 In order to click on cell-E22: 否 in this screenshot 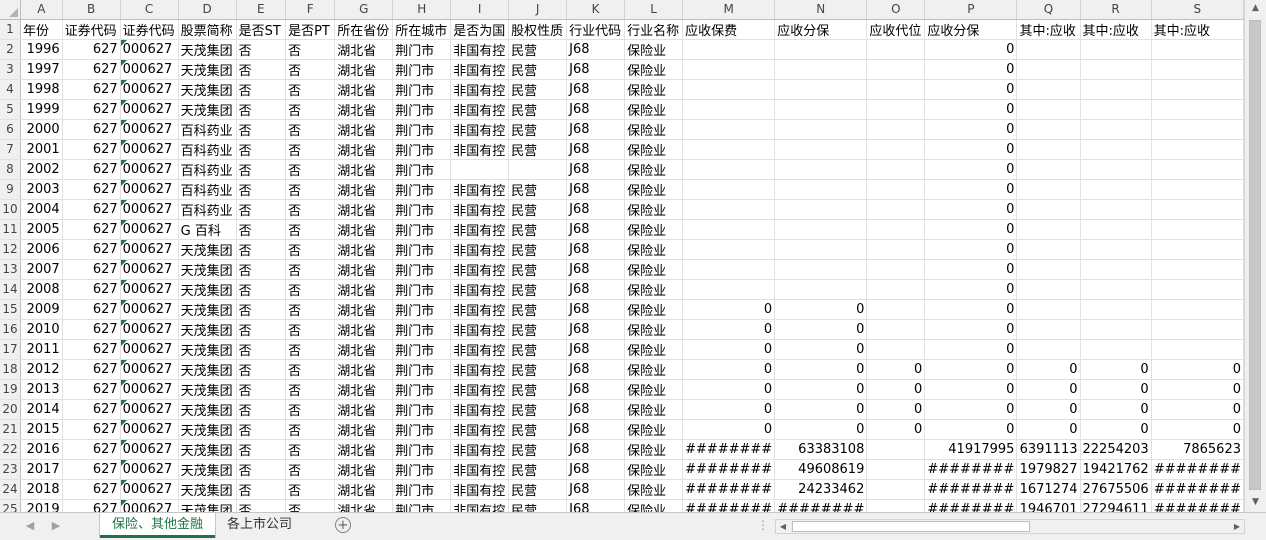, I will do `click(261, 449)`.